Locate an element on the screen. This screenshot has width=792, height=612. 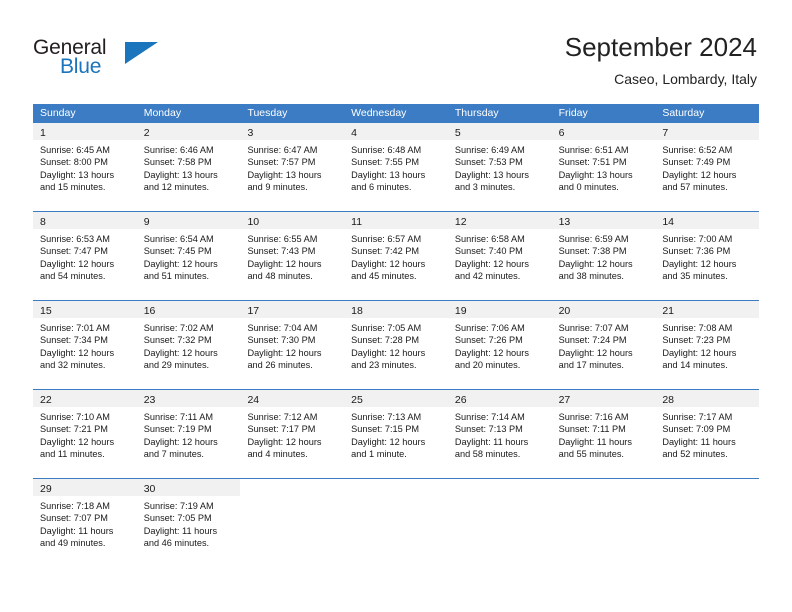
sunset-text: Sunset: 7:07 PM is located at coordinates (74, 518).